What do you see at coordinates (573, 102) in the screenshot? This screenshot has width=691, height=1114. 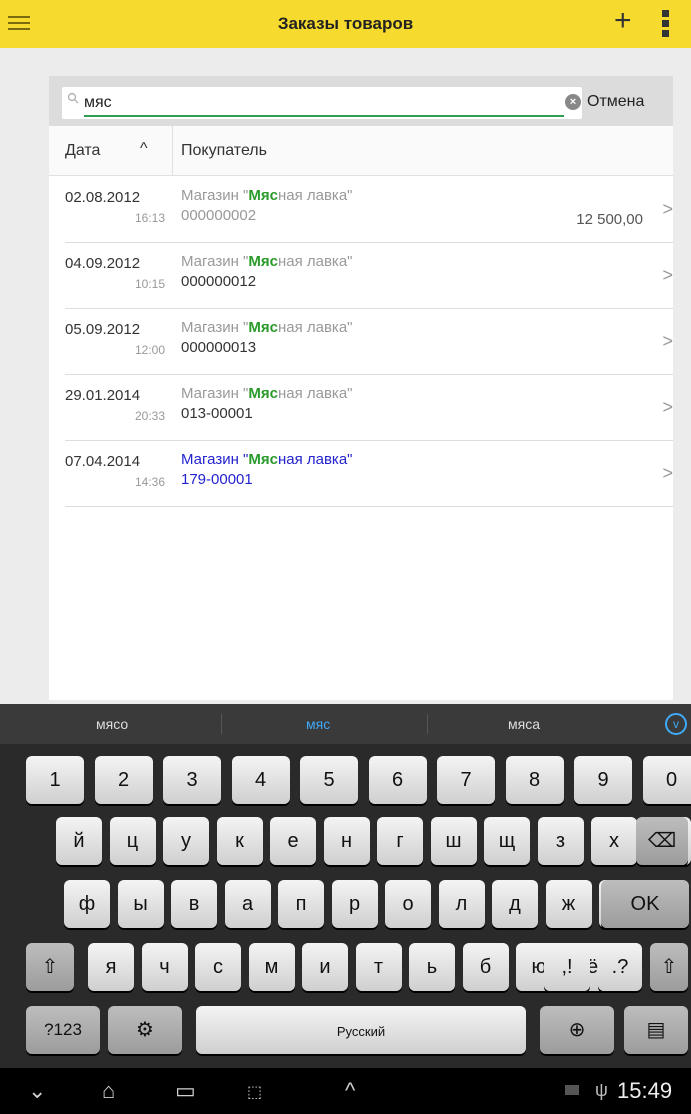 I see `clear-icon: ×` at bounding box center [573, 102].